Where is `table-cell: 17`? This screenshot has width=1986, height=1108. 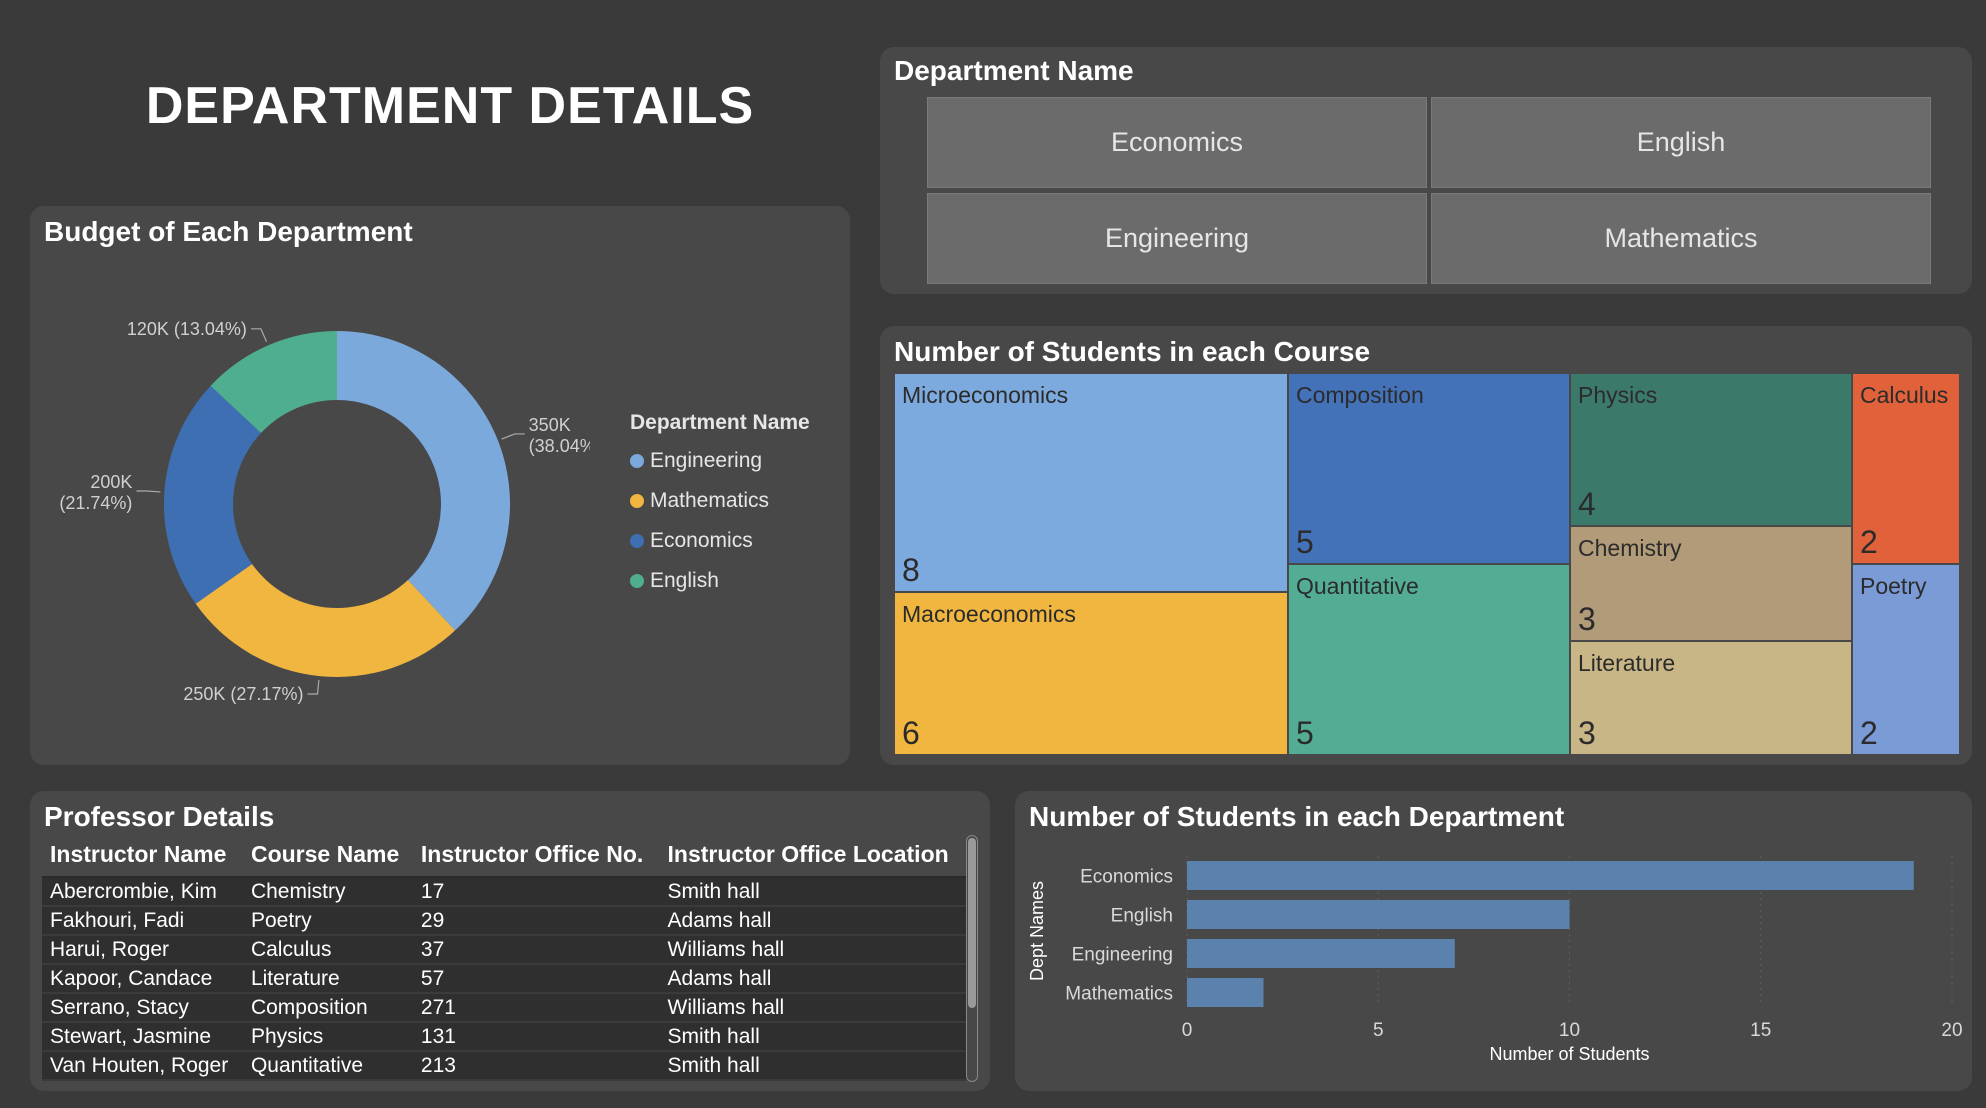
table-cell: 17 is located at coordinates (536, 892).